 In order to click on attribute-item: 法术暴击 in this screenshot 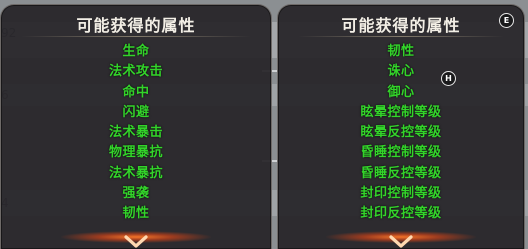, I will do `click(135, 133)`.